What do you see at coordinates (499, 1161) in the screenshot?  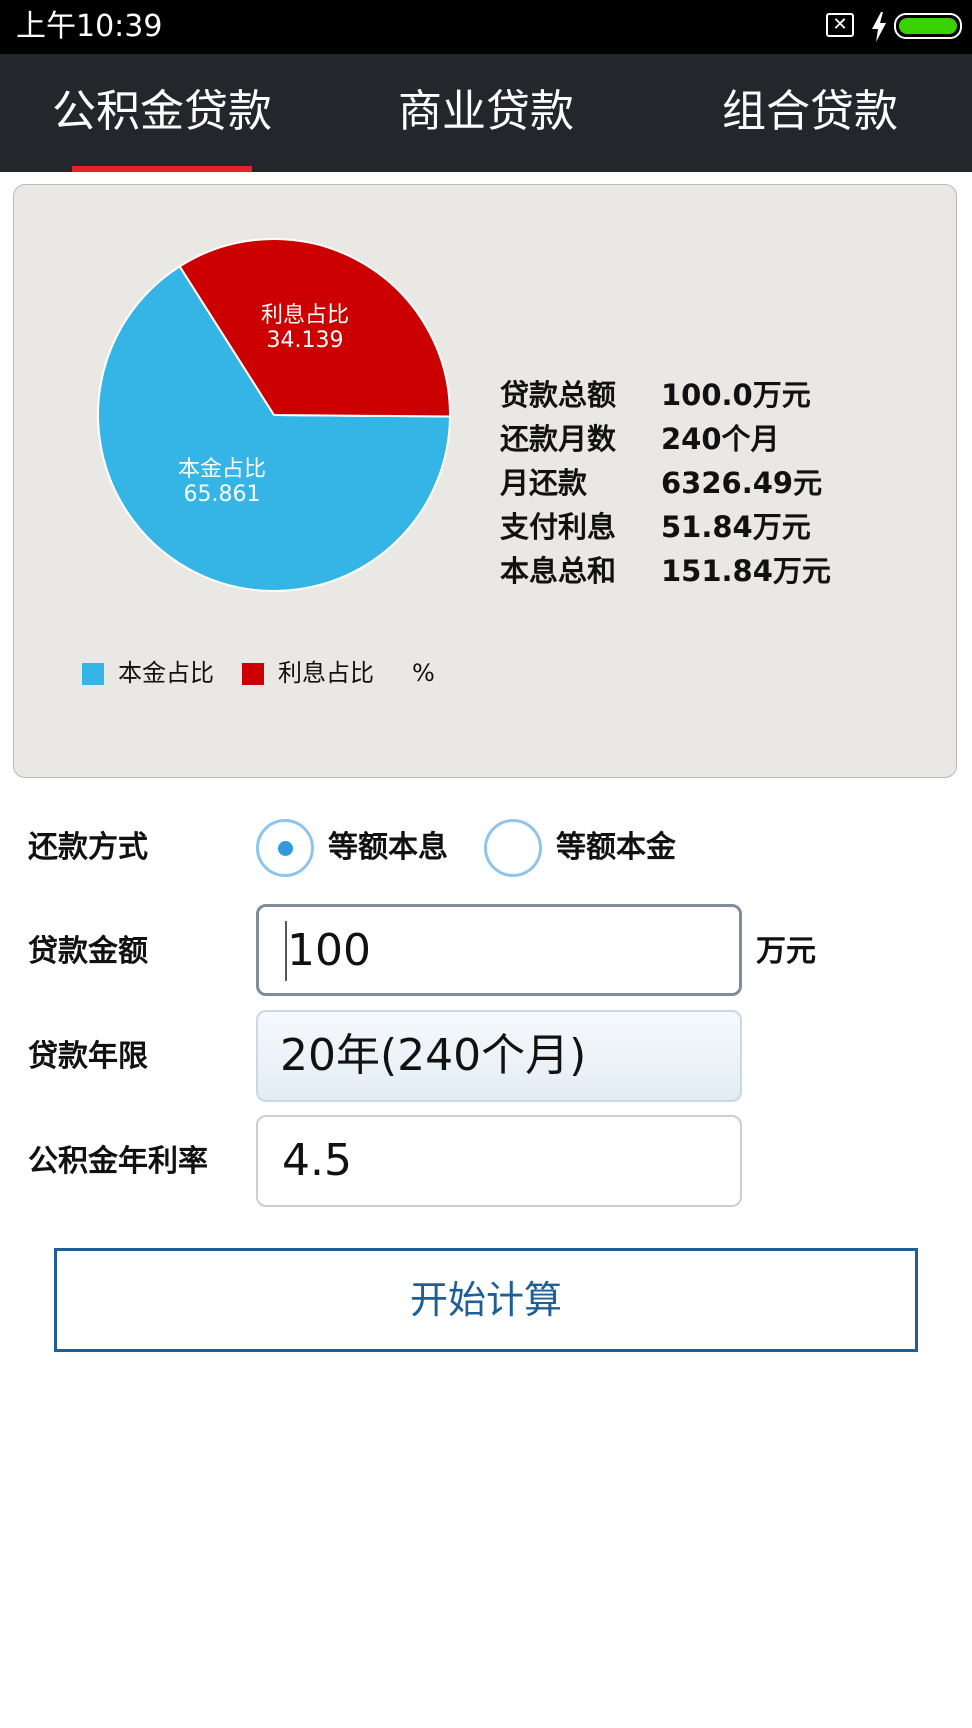 I see `interest-rate-input: 4.5` at bounding box center [499, 1161].